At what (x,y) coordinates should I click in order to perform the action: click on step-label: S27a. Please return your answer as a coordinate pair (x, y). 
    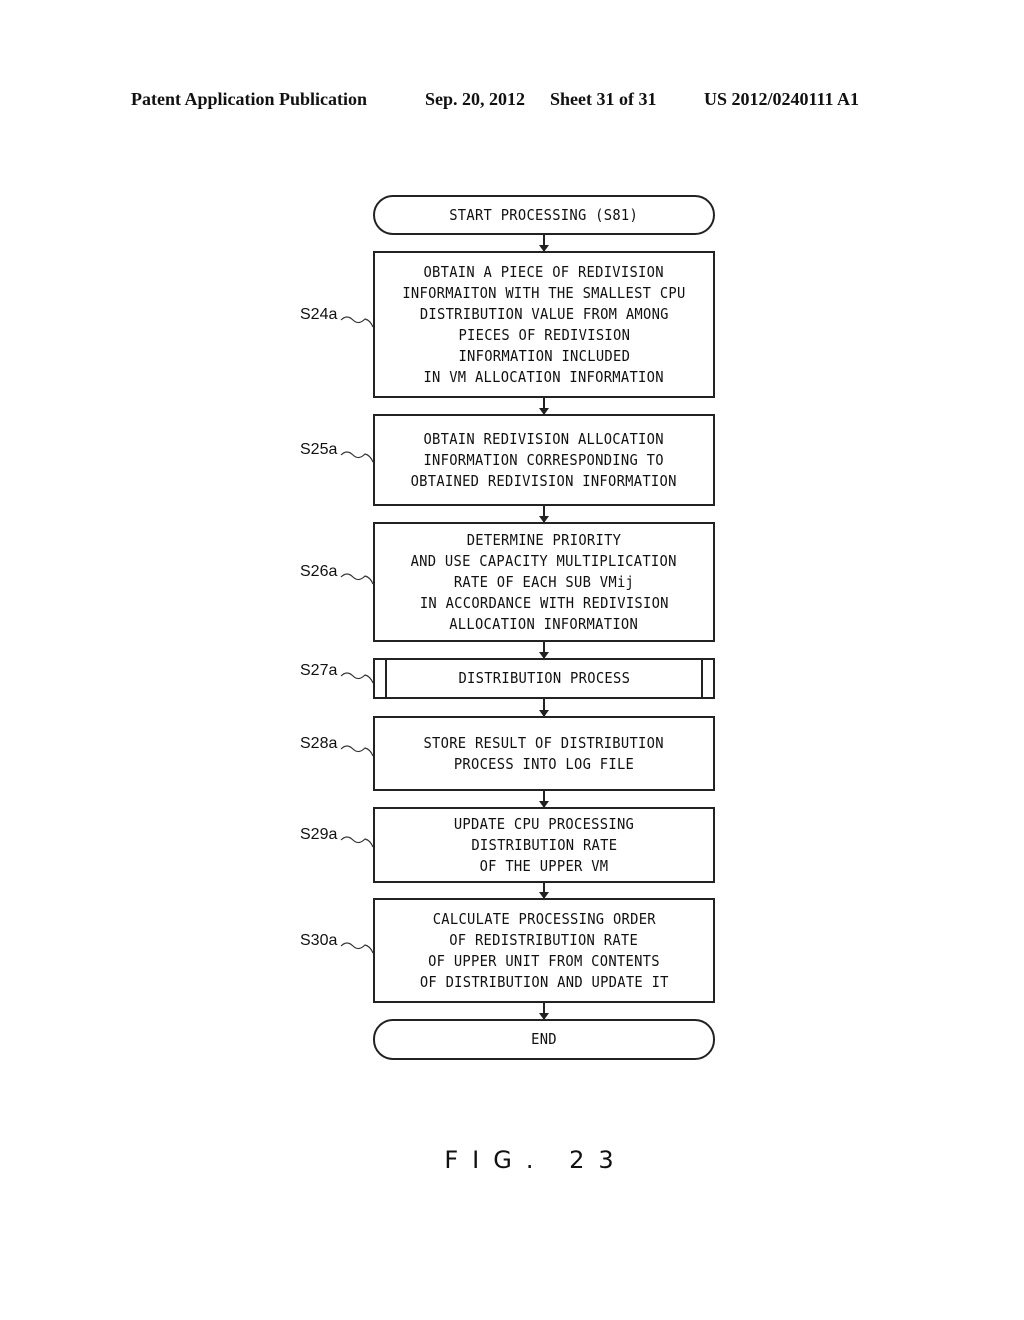
    Looking at the image, I should click on (337, 673).